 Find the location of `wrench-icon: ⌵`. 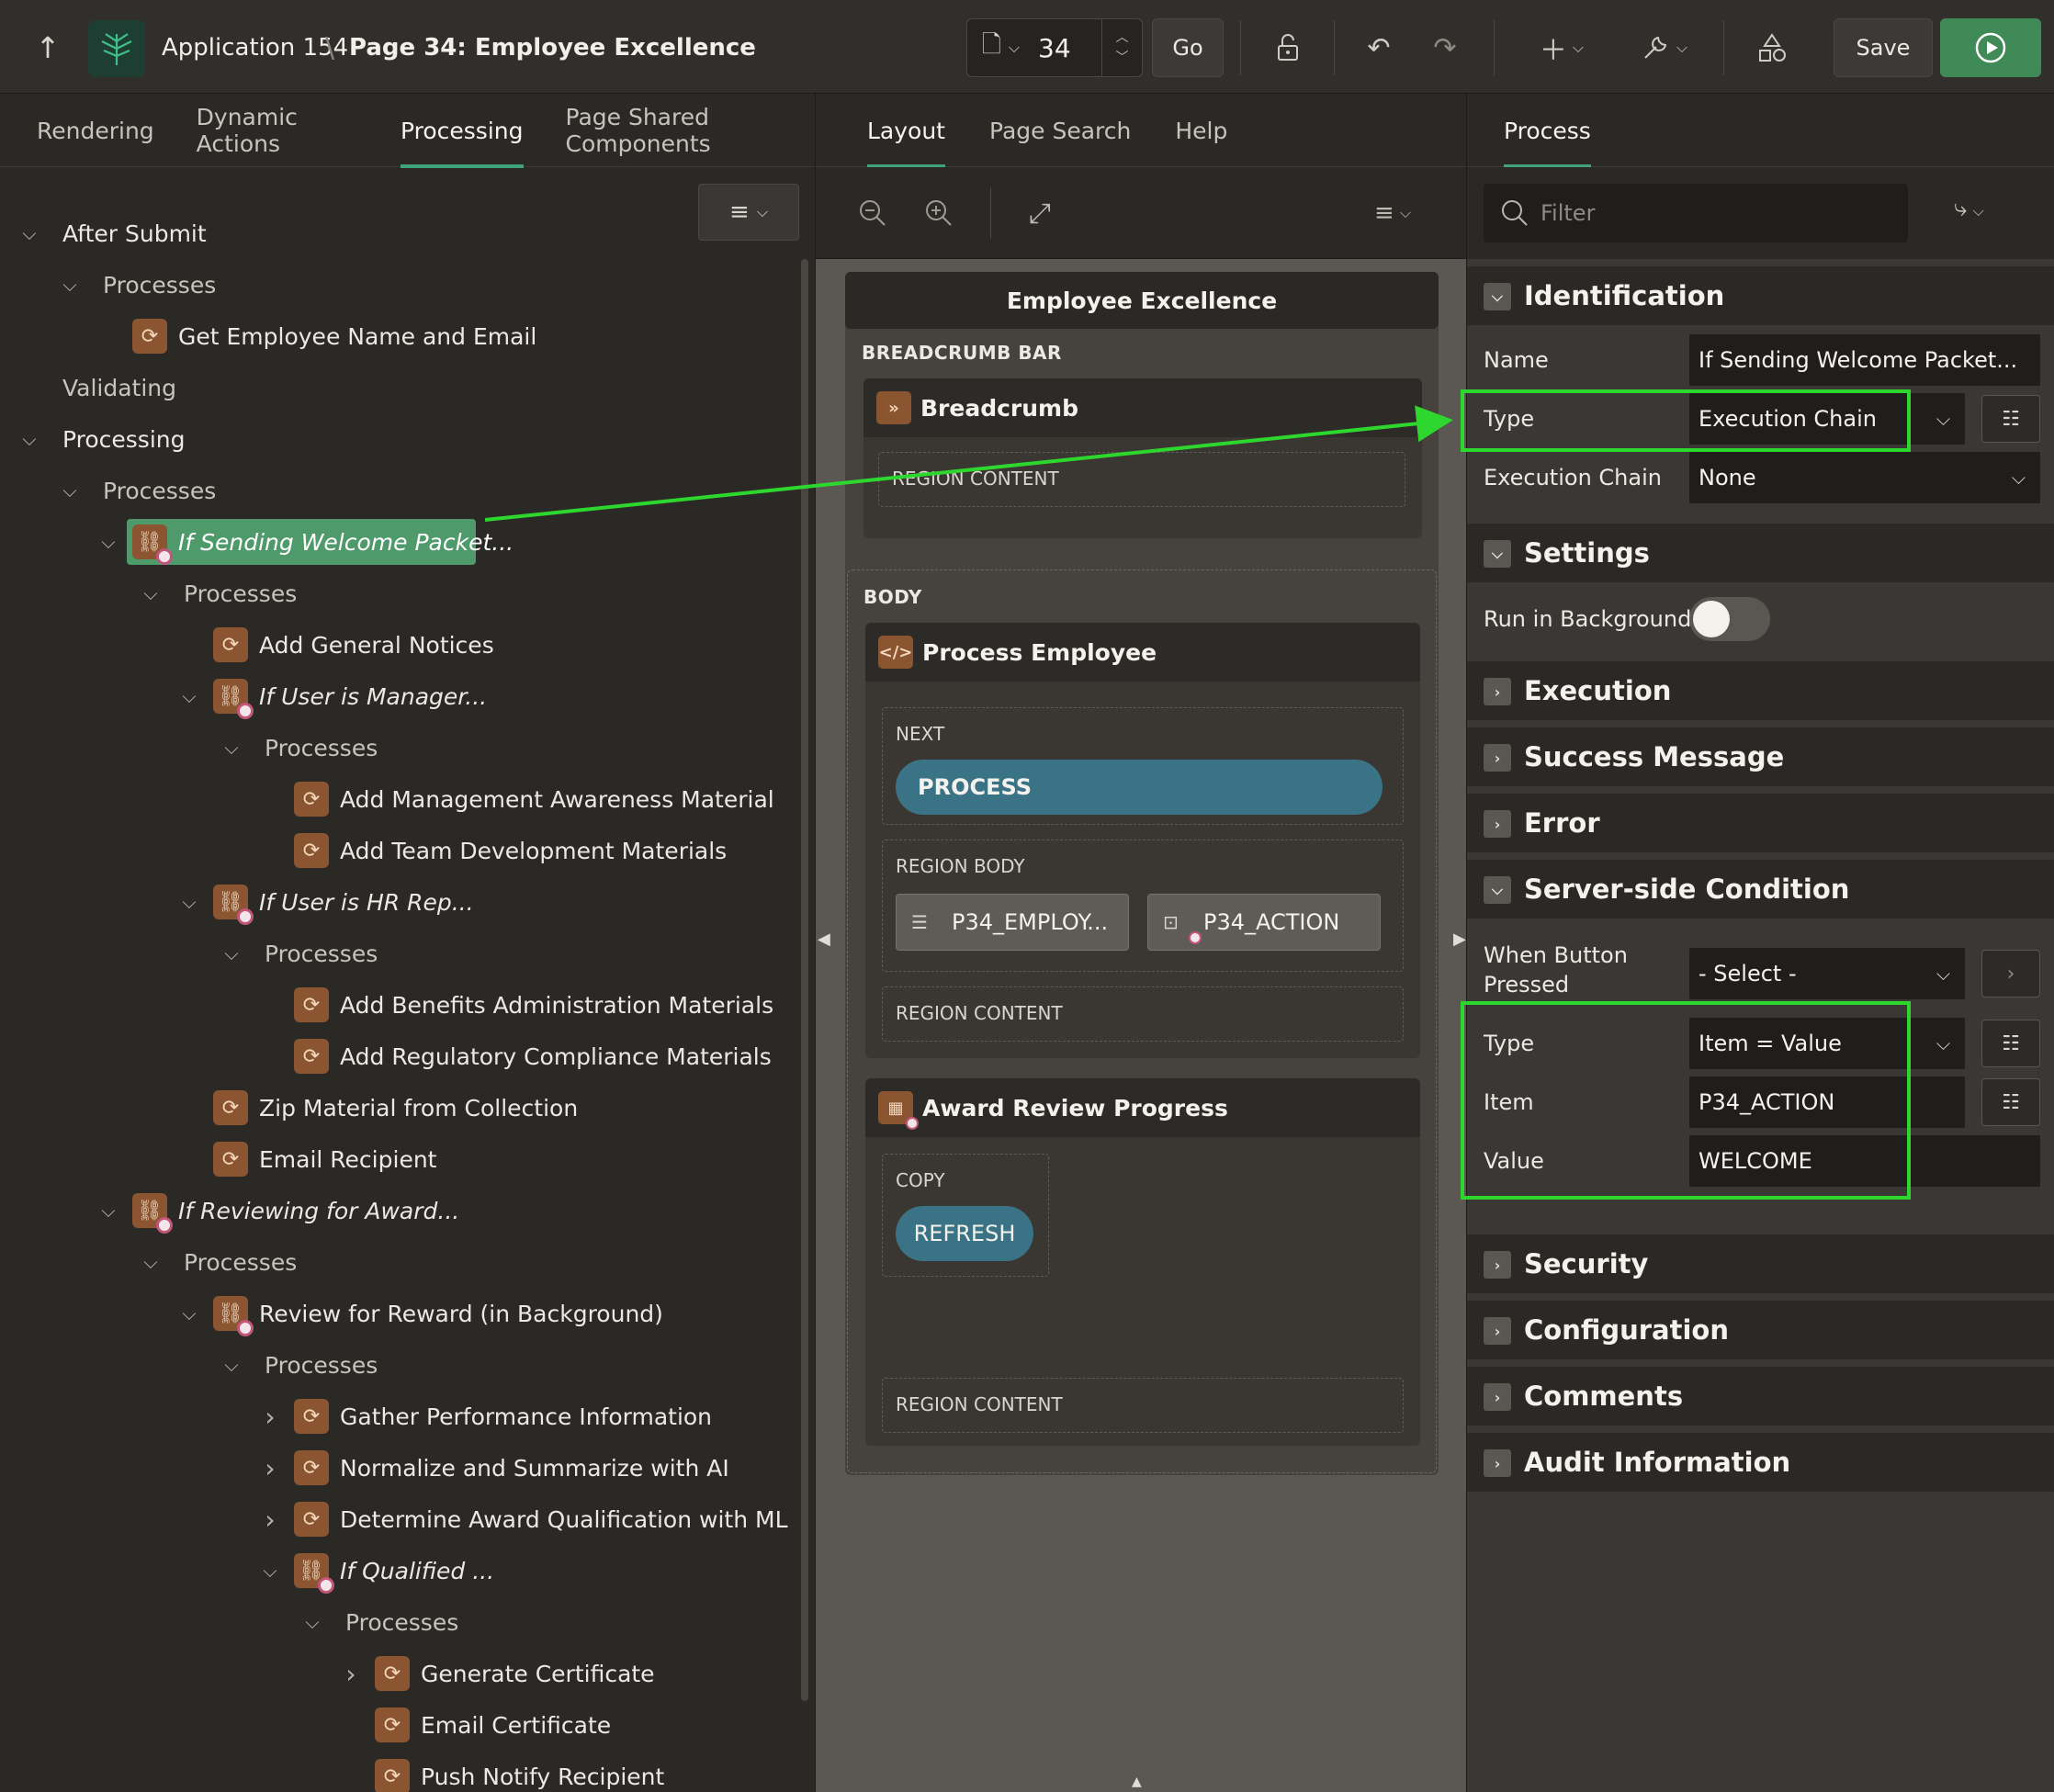

wrench-icon: ⌵ is located at coordinates (1663, 48).